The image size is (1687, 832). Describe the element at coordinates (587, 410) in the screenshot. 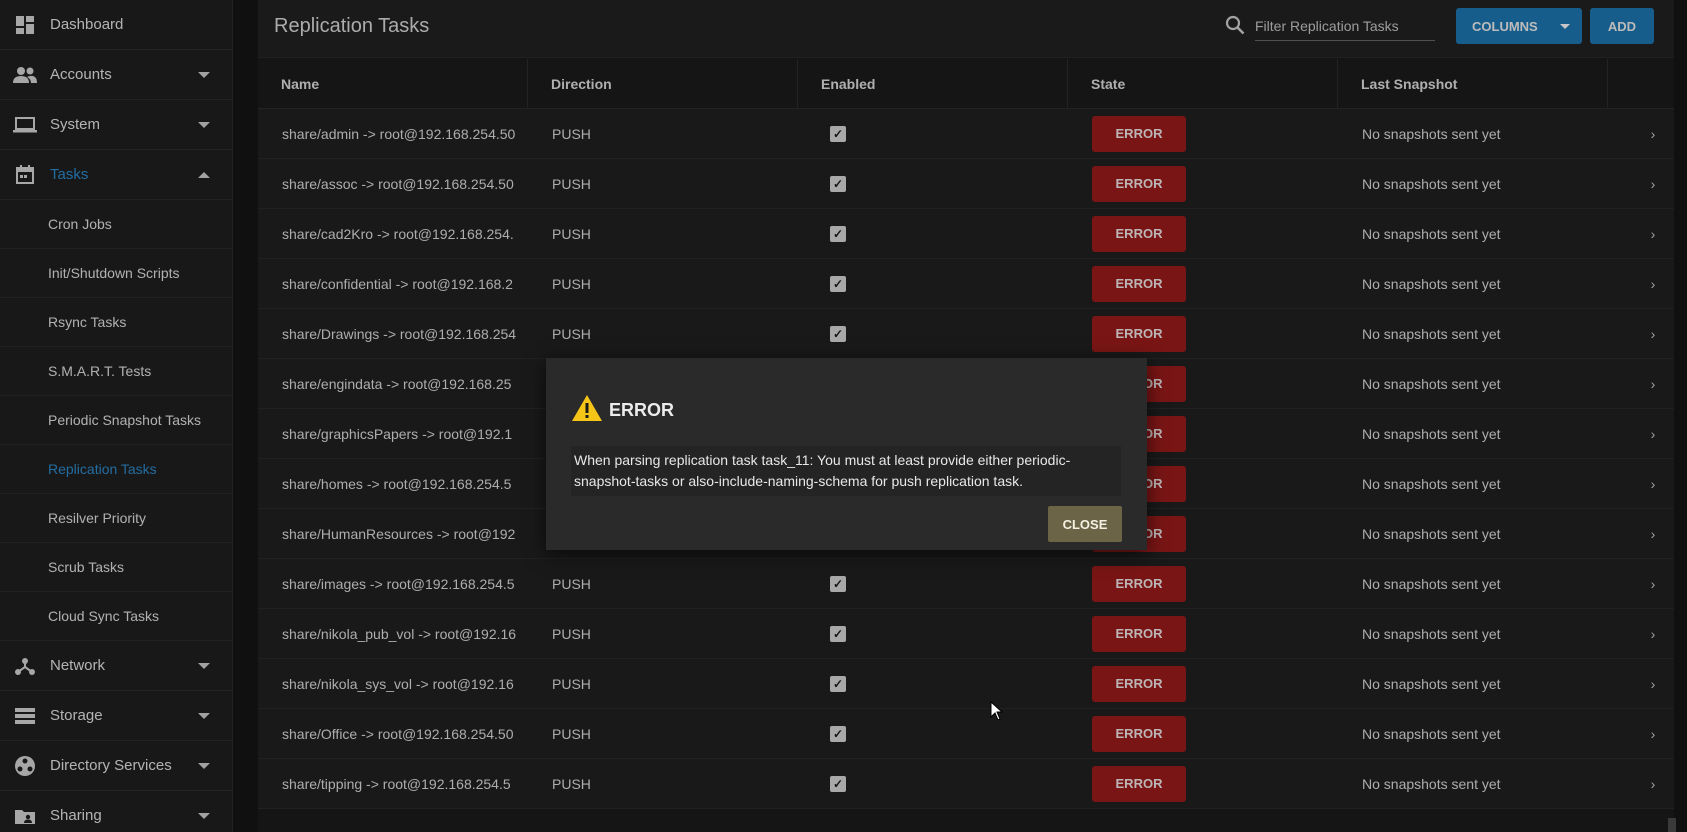

I see `warning-icon` at that location.